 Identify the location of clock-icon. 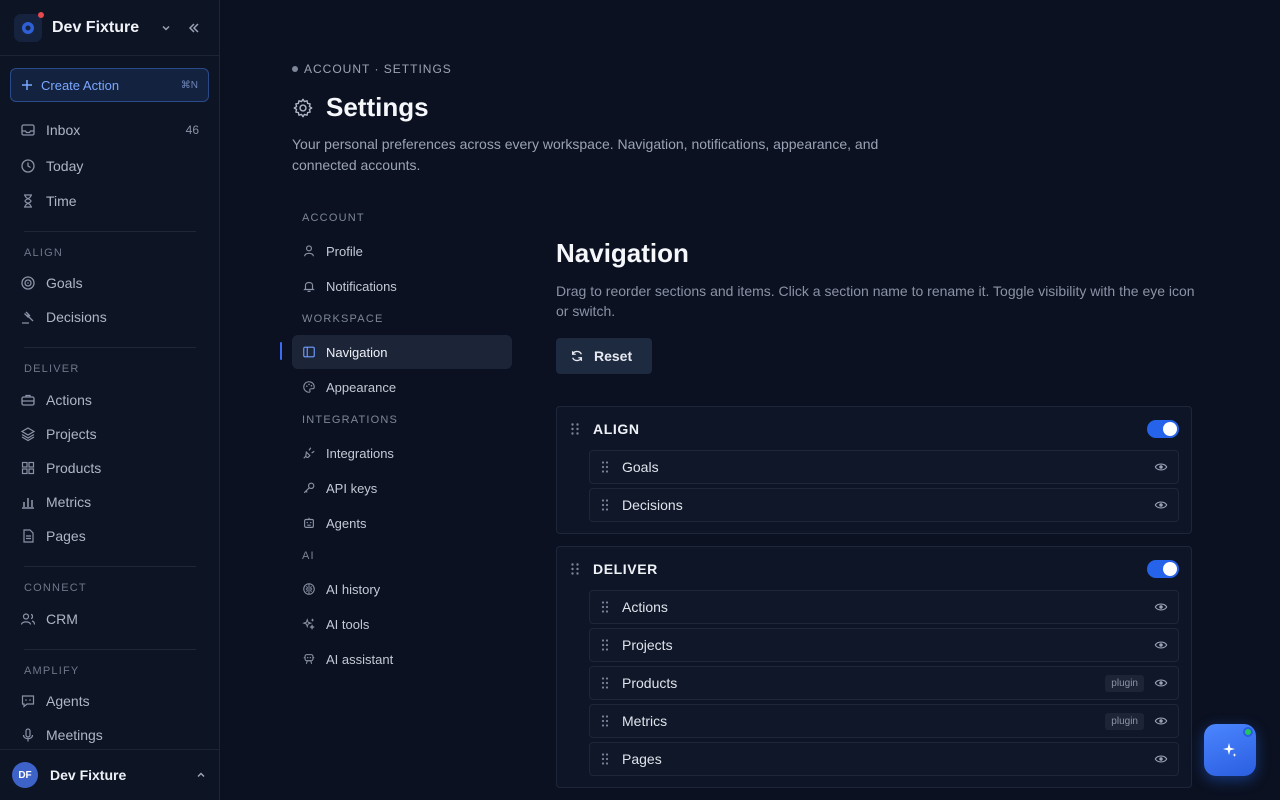
(28, 166).